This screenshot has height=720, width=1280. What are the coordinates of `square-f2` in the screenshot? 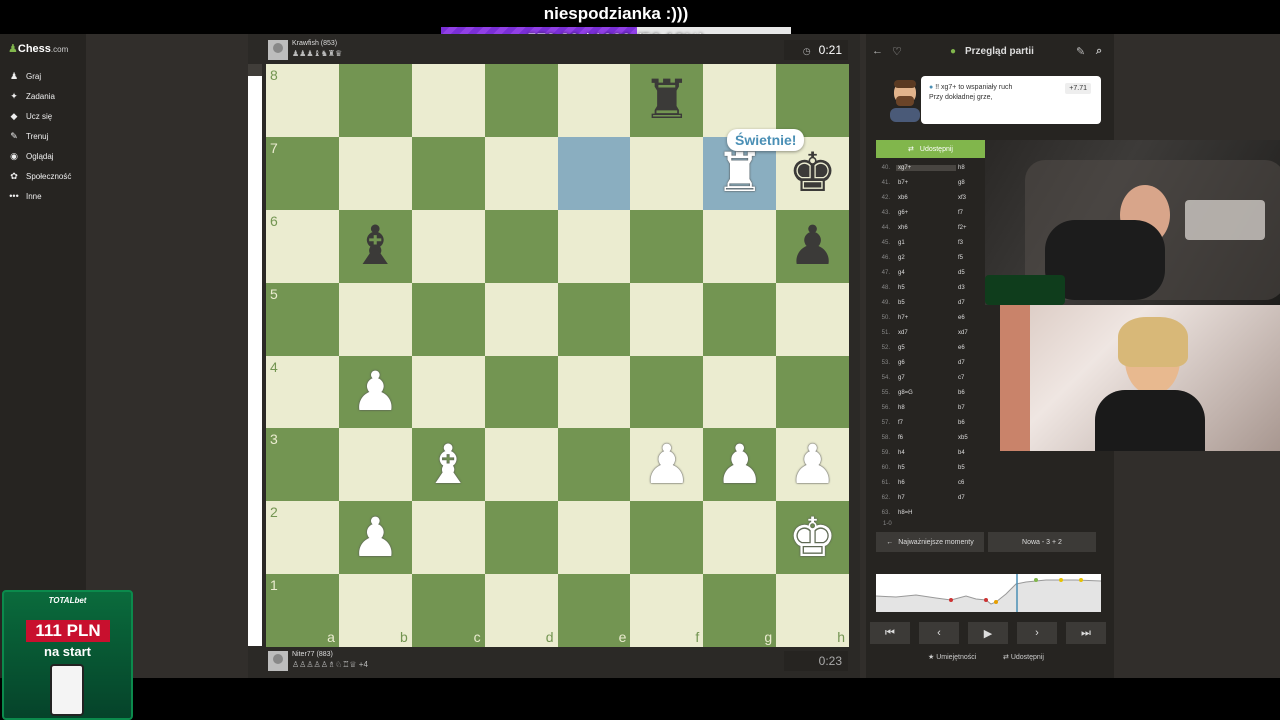 It's located at (667, 538).